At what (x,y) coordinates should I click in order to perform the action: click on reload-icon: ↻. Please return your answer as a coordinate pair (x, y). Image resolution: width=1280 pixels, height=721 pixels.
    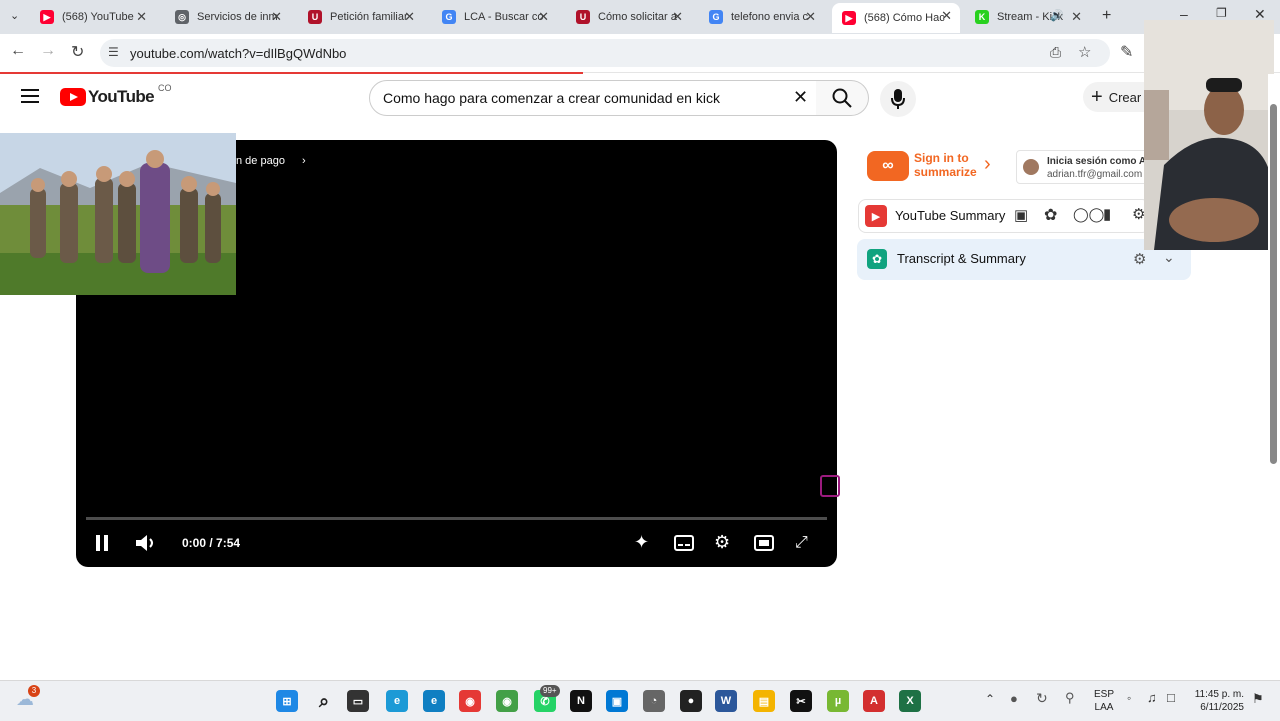
    Looking at the image, I should click on (77, 52).